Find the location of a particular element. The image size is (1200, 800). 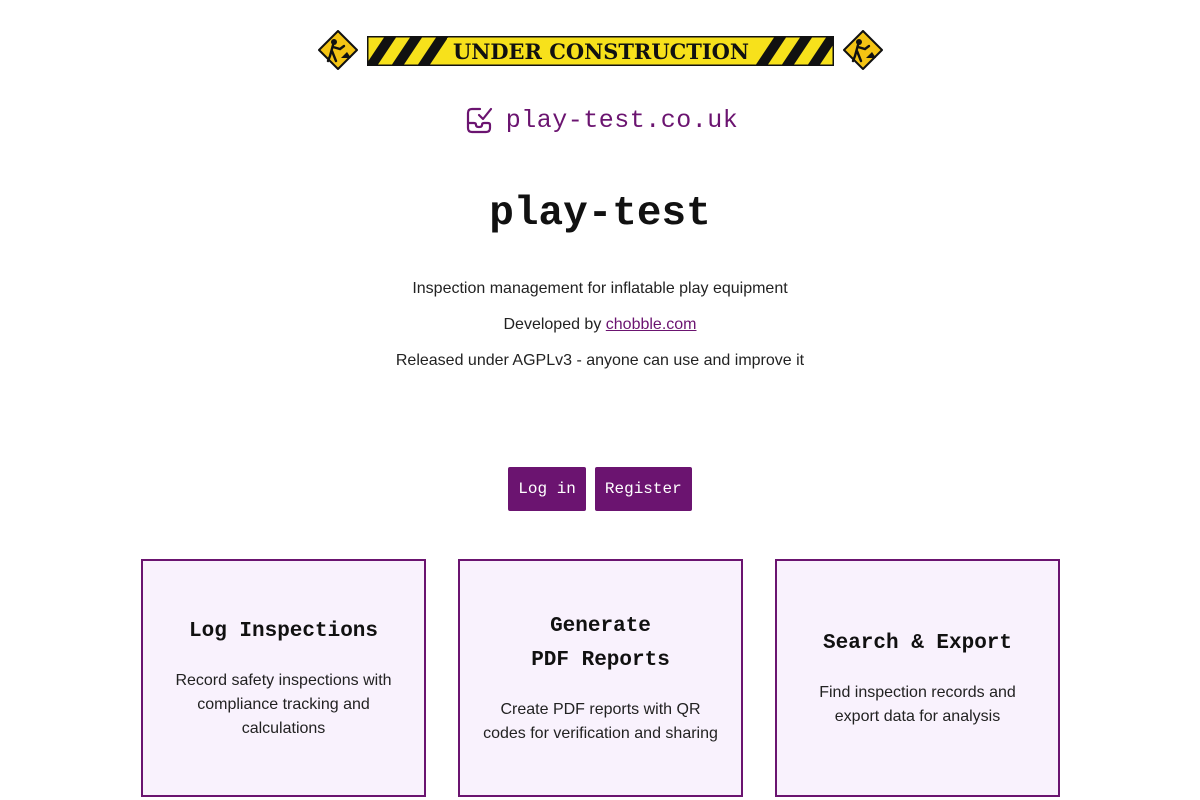

under-construction-banner: UNDER CONSTRUCTION is located at coordinates (600, 51).